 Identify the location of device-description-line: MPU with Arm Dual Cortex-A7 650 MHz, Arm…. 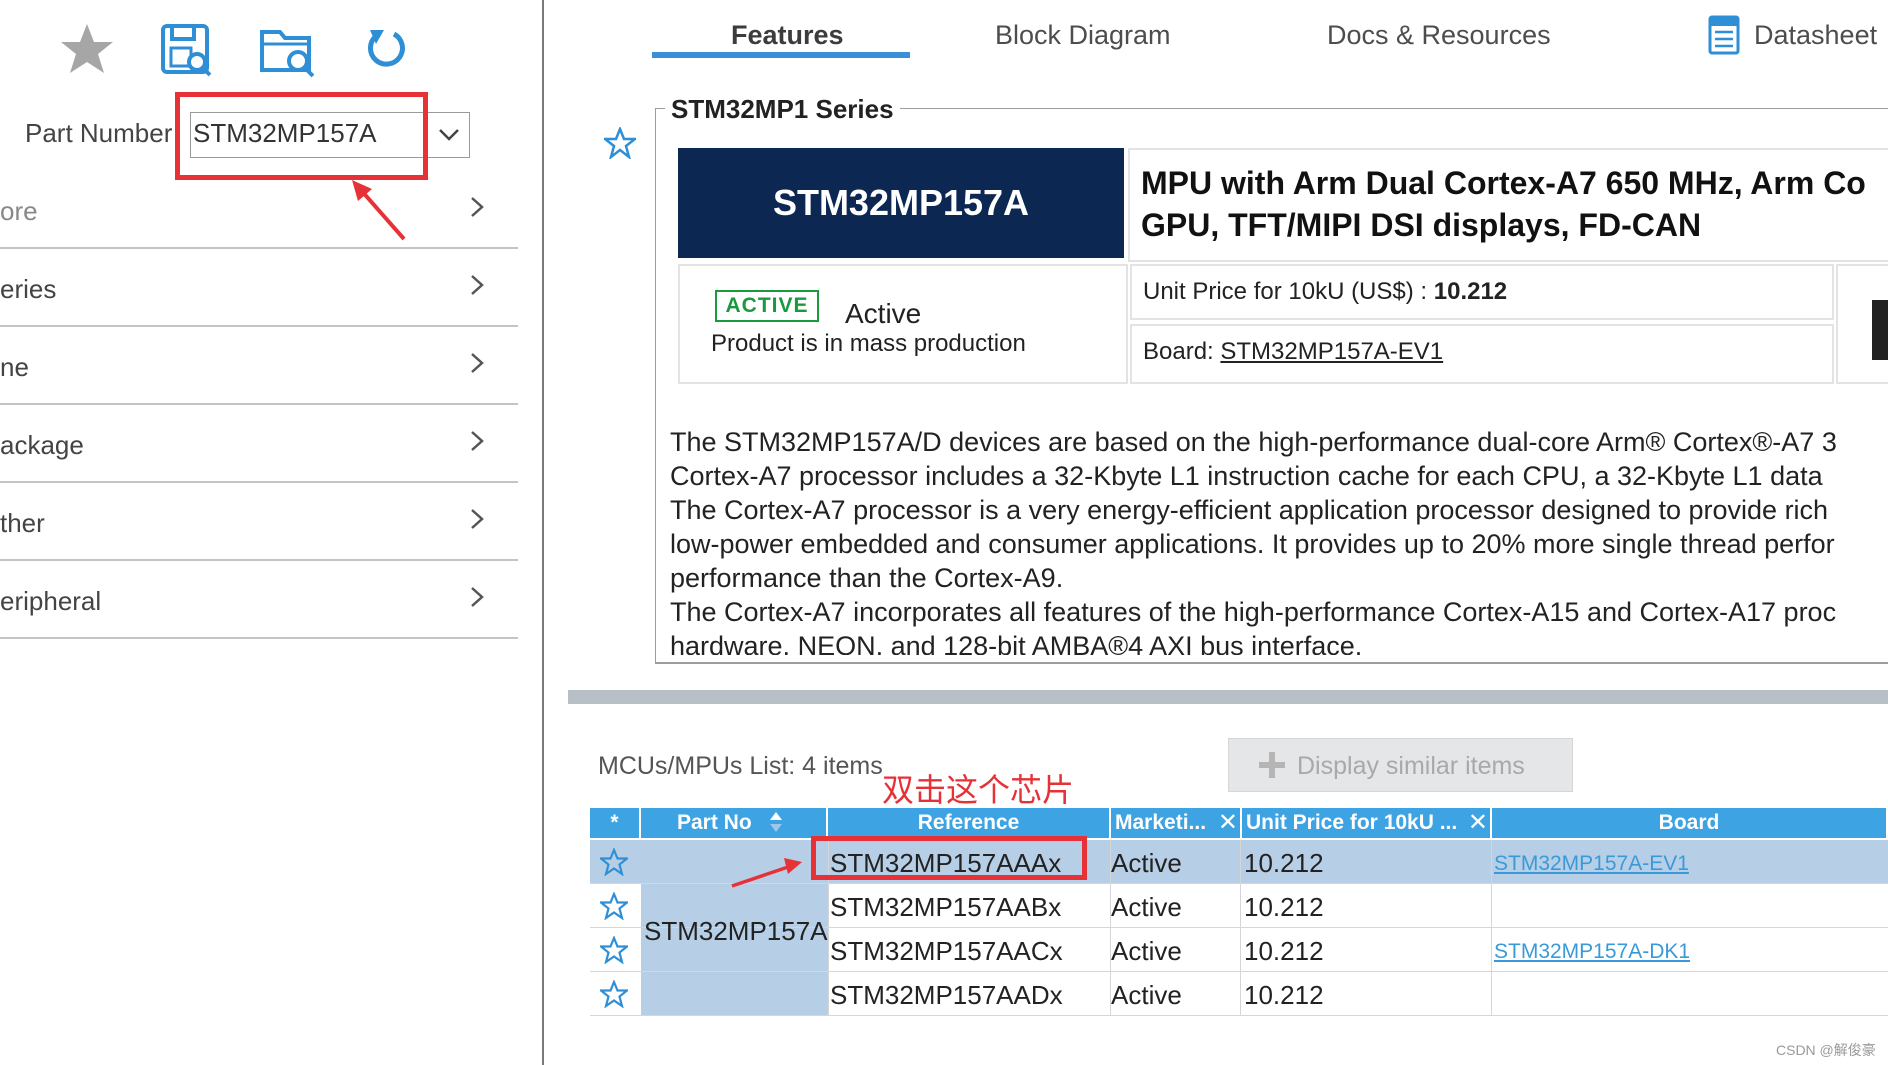
(1503, 183).